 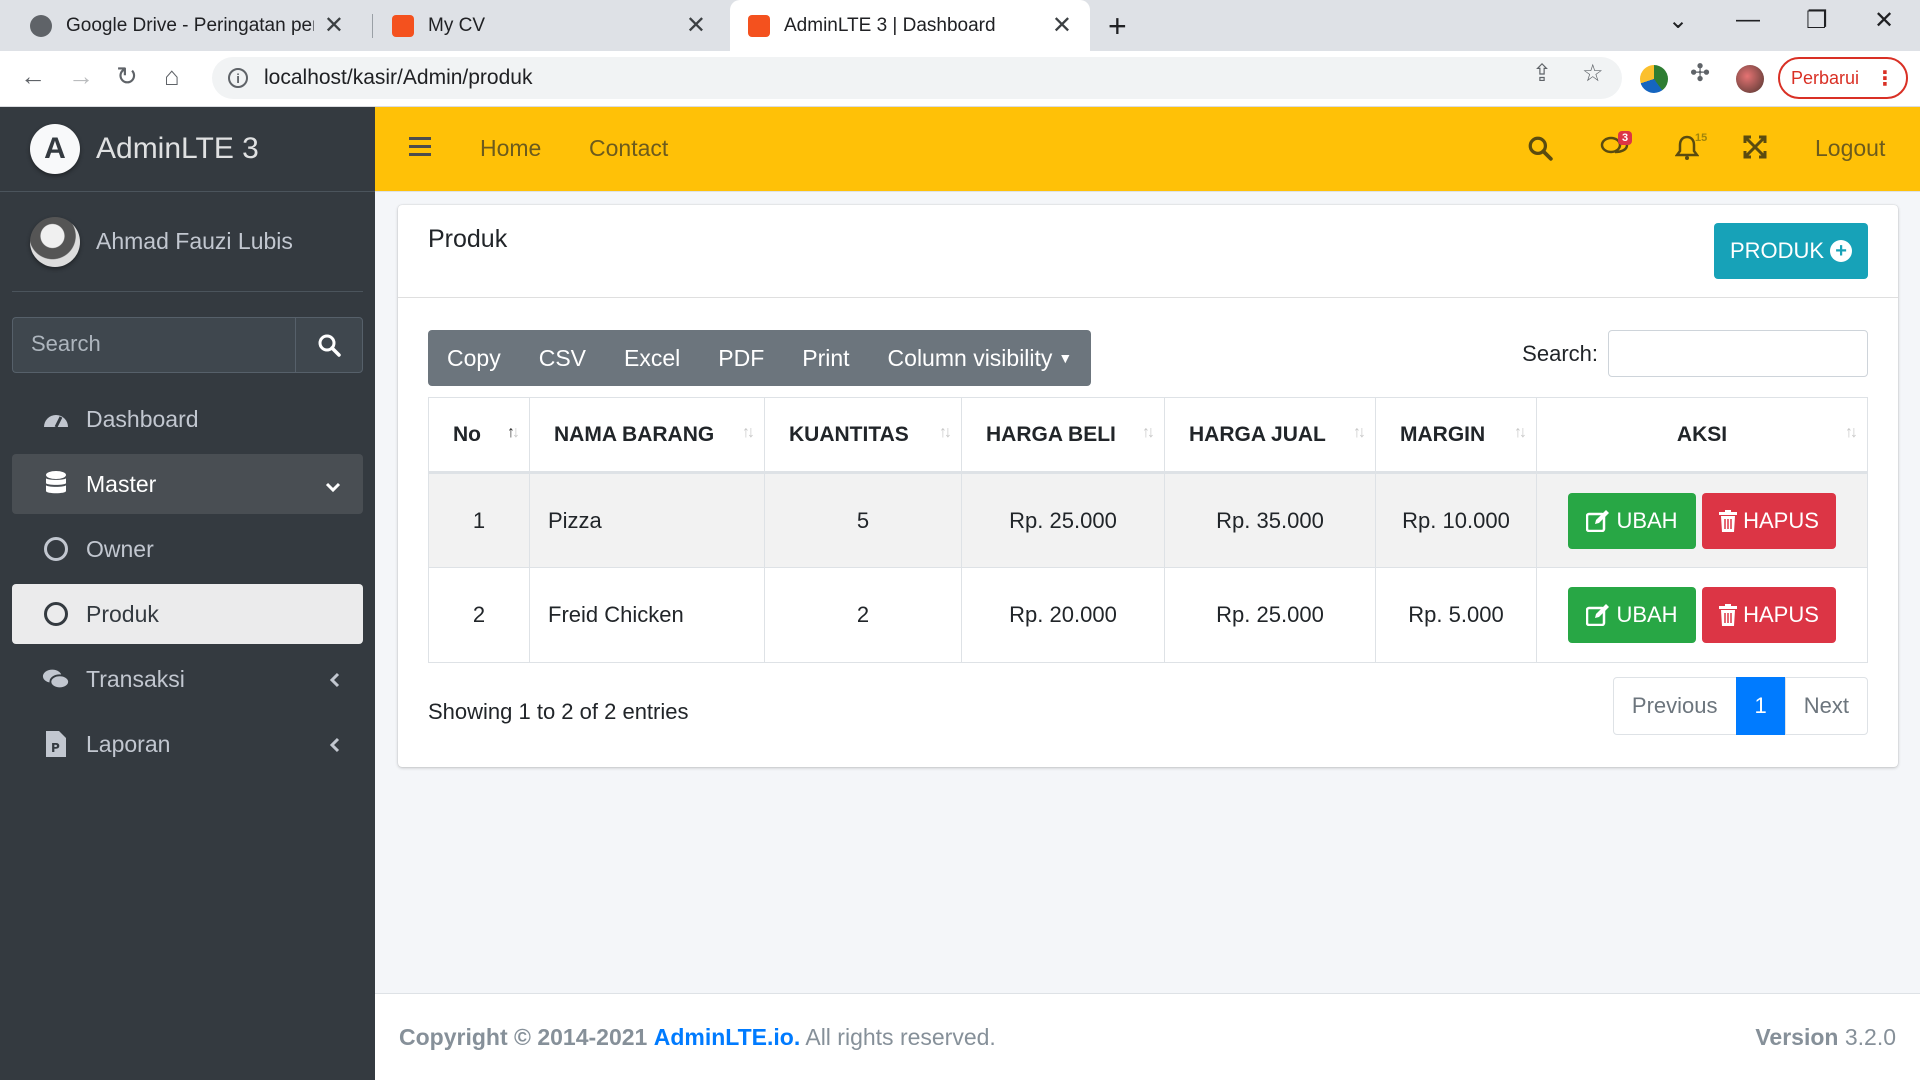 I want to click on user-name: Ahmad Fauzi Lubis, so click(x=194, y=241).